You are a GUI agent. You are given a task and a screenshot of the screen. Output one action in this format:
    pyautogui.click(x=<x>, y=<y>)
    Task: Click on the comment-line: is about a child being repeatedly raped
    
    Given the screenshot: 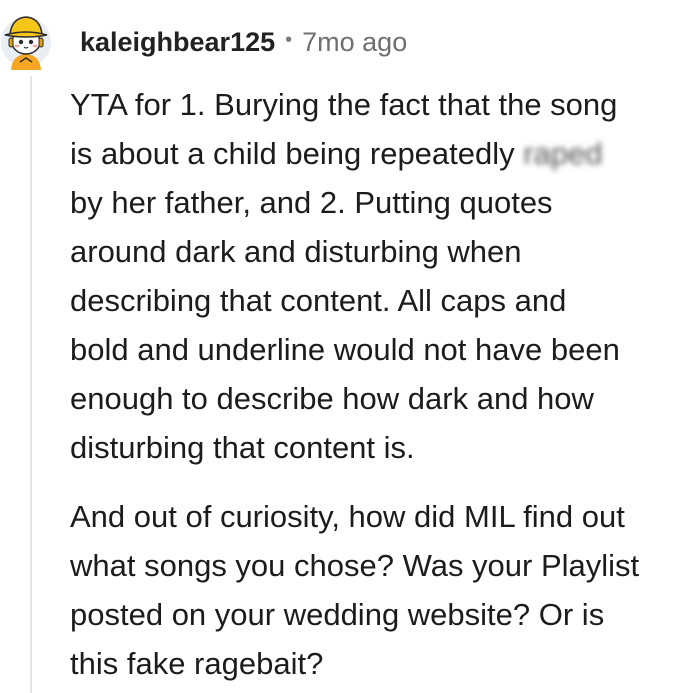 What is the action you would take?
    pyautogui.click(x=385, y=153)
    